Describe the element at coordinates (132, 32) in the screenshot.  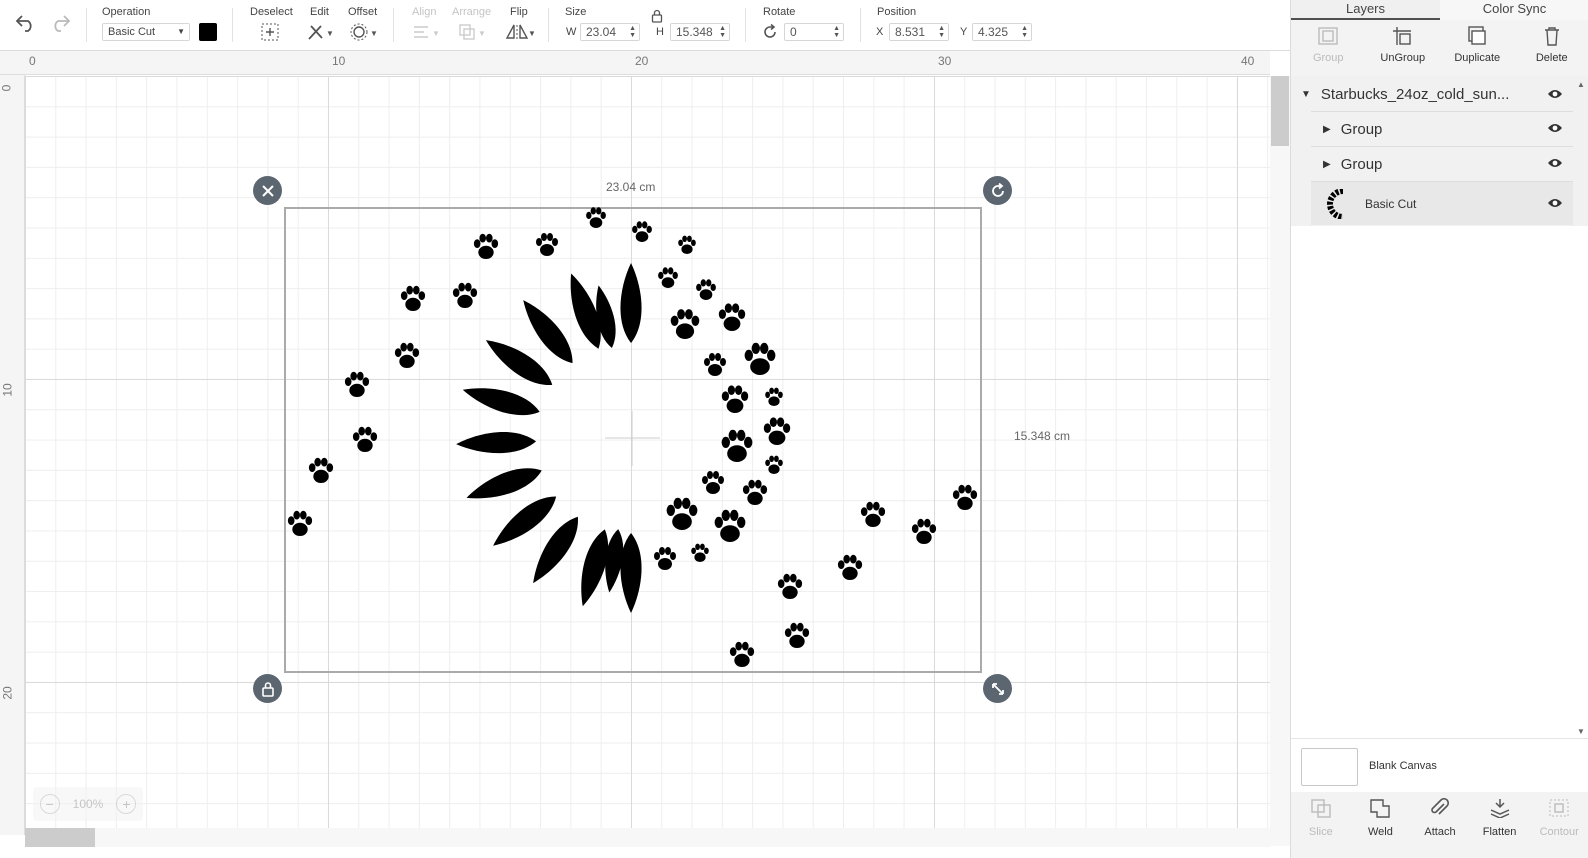
I see `operation-value: Basic Cut` at that location.